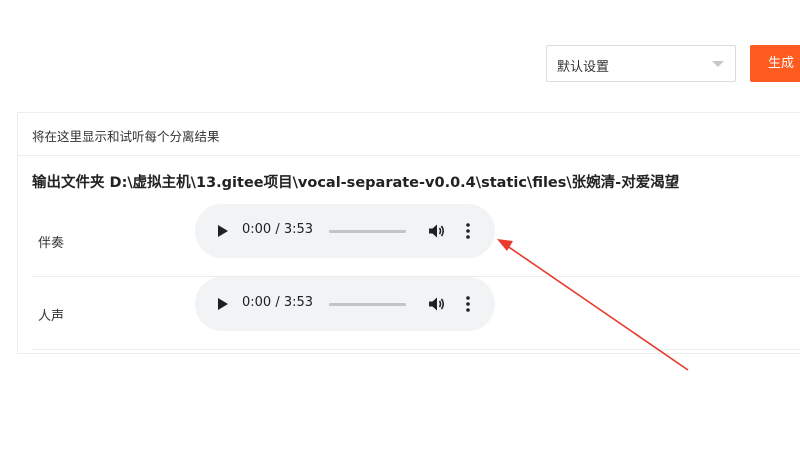 This screenshot has height=450, width=800. What do you see at coordinates (593, 305) in the screenshot?
I see `annotation-arrow` at bounding box center [593, 305].